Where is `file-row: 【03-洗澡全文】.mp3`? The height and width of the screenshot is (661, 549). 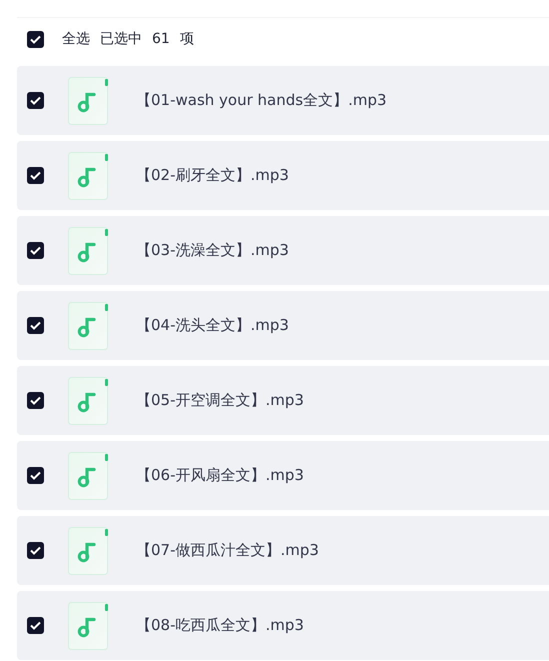 file-row: 【03-洗澡全文】.mp3 is located at coordinates (283, 250).